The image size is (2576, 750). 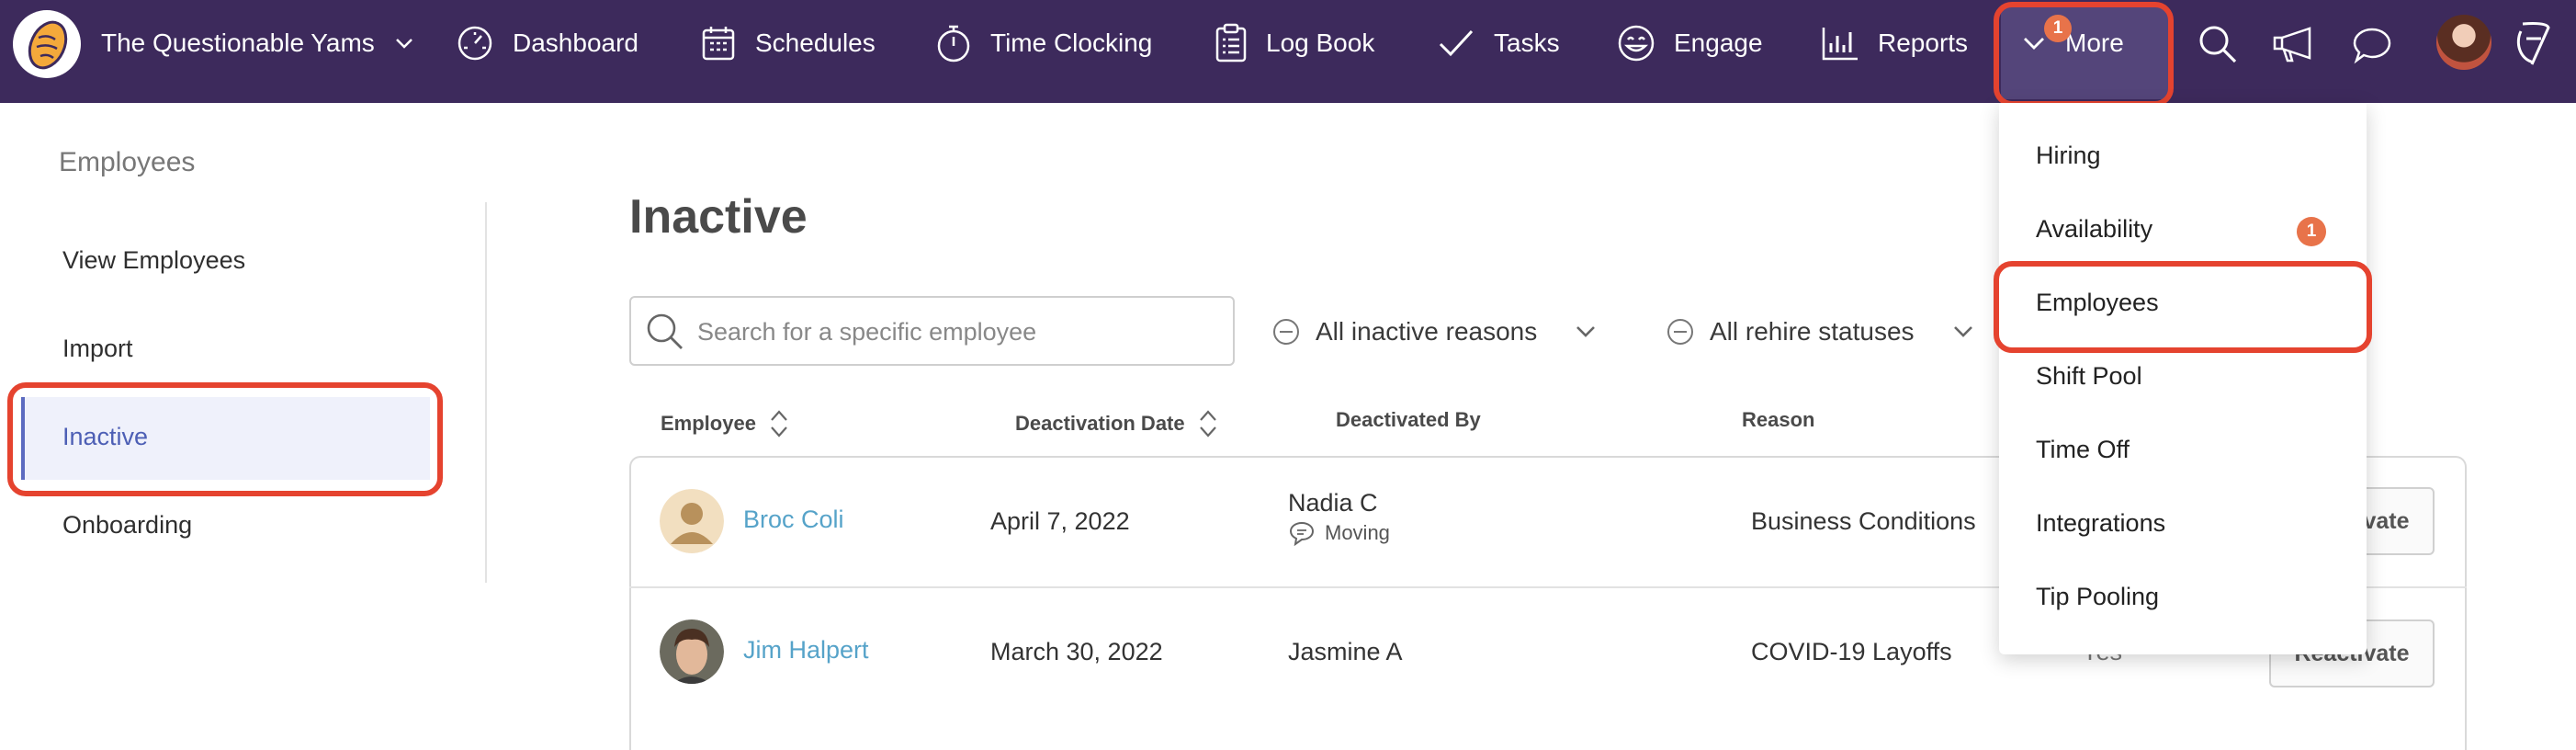 I want to click on sidebar-title: Employees, so click(x=127, y=162).